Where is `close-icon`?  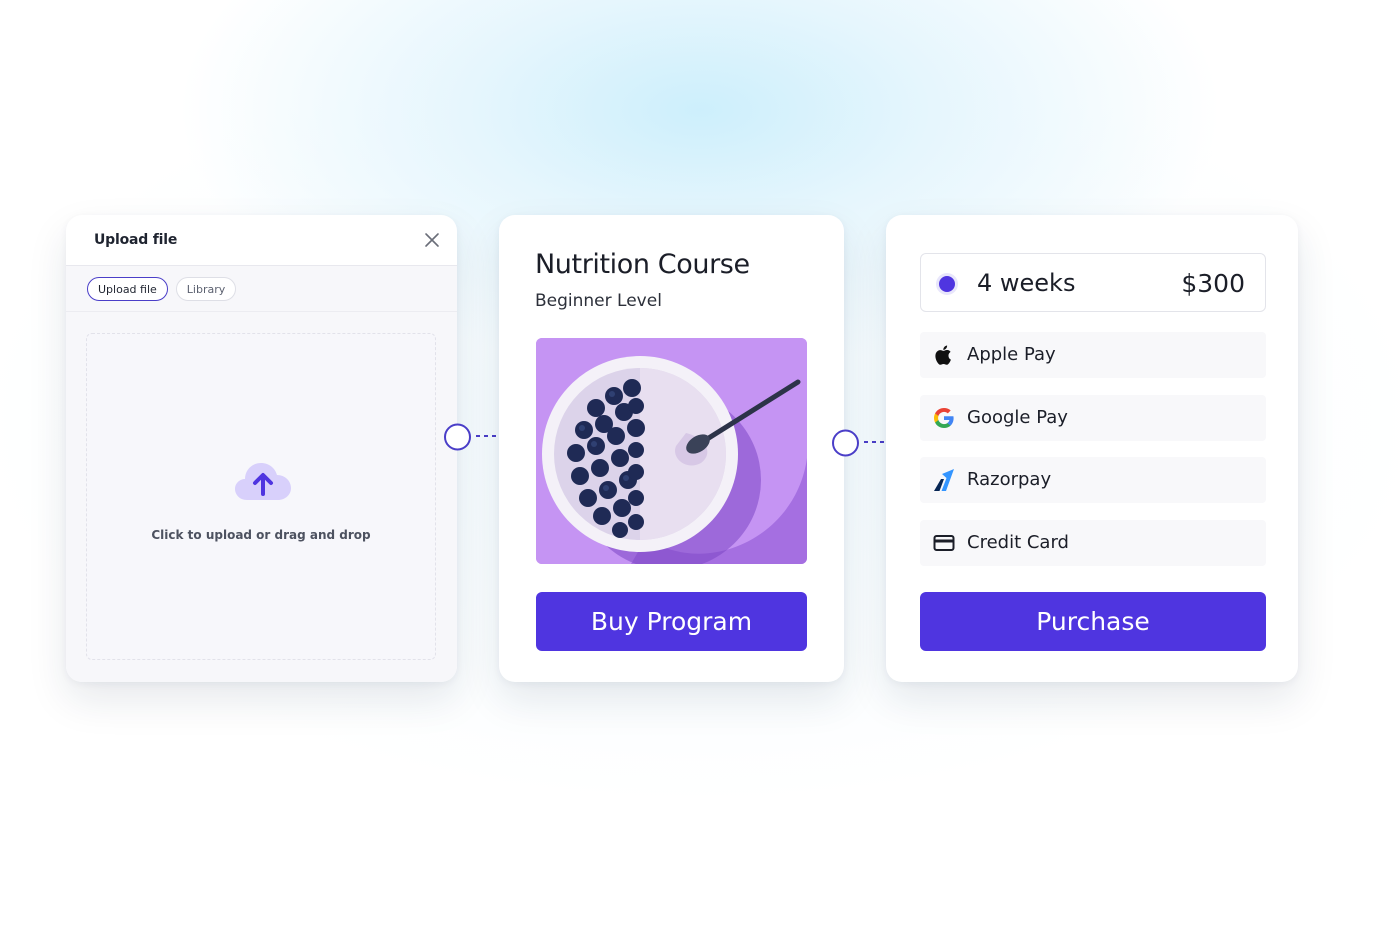
close-icon is located at coordinates (432, 240).